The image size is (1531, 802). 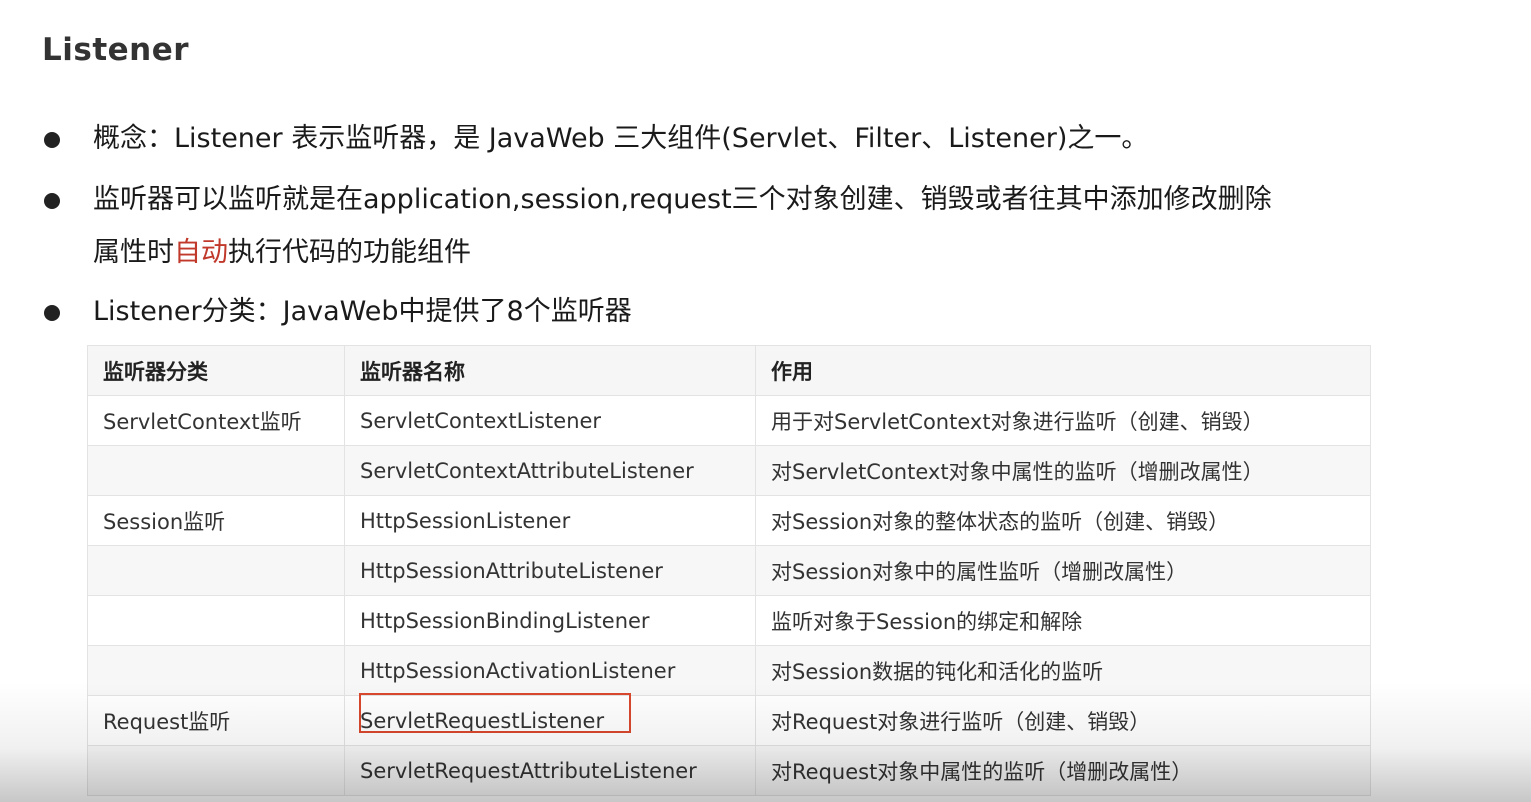 I want to click on cell-purpose: 用于对ServletContext对象进行监听（创建、销毁）, so click(x=1063, y=420).